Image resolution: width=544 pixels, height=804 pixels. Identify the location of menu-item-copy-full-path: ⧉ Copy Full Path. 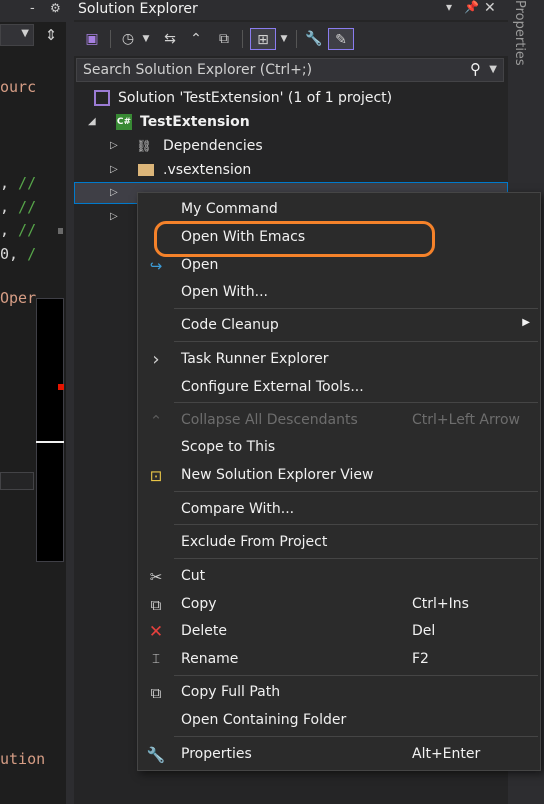
(339, 693).